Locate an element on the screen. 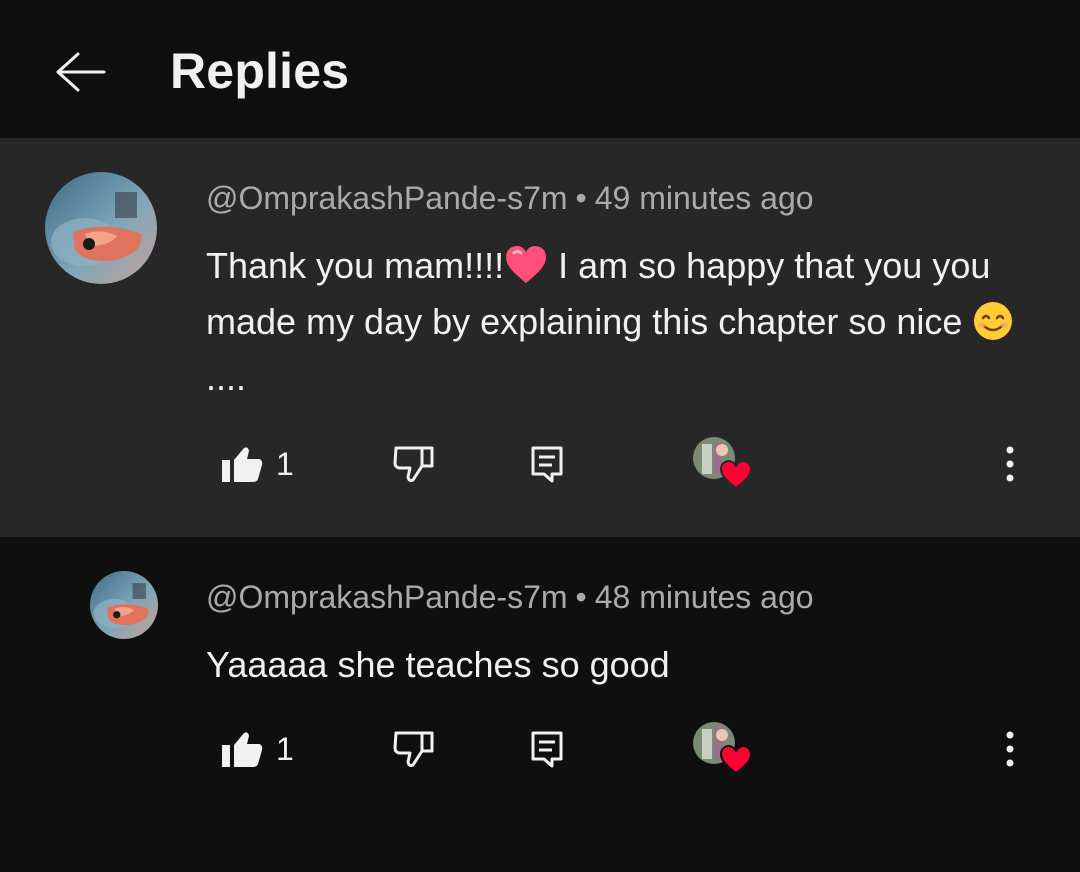 The height and width of the screenshot is (872, 1080). smiling-face-emoji-icon is located at coordinates (993, 321).